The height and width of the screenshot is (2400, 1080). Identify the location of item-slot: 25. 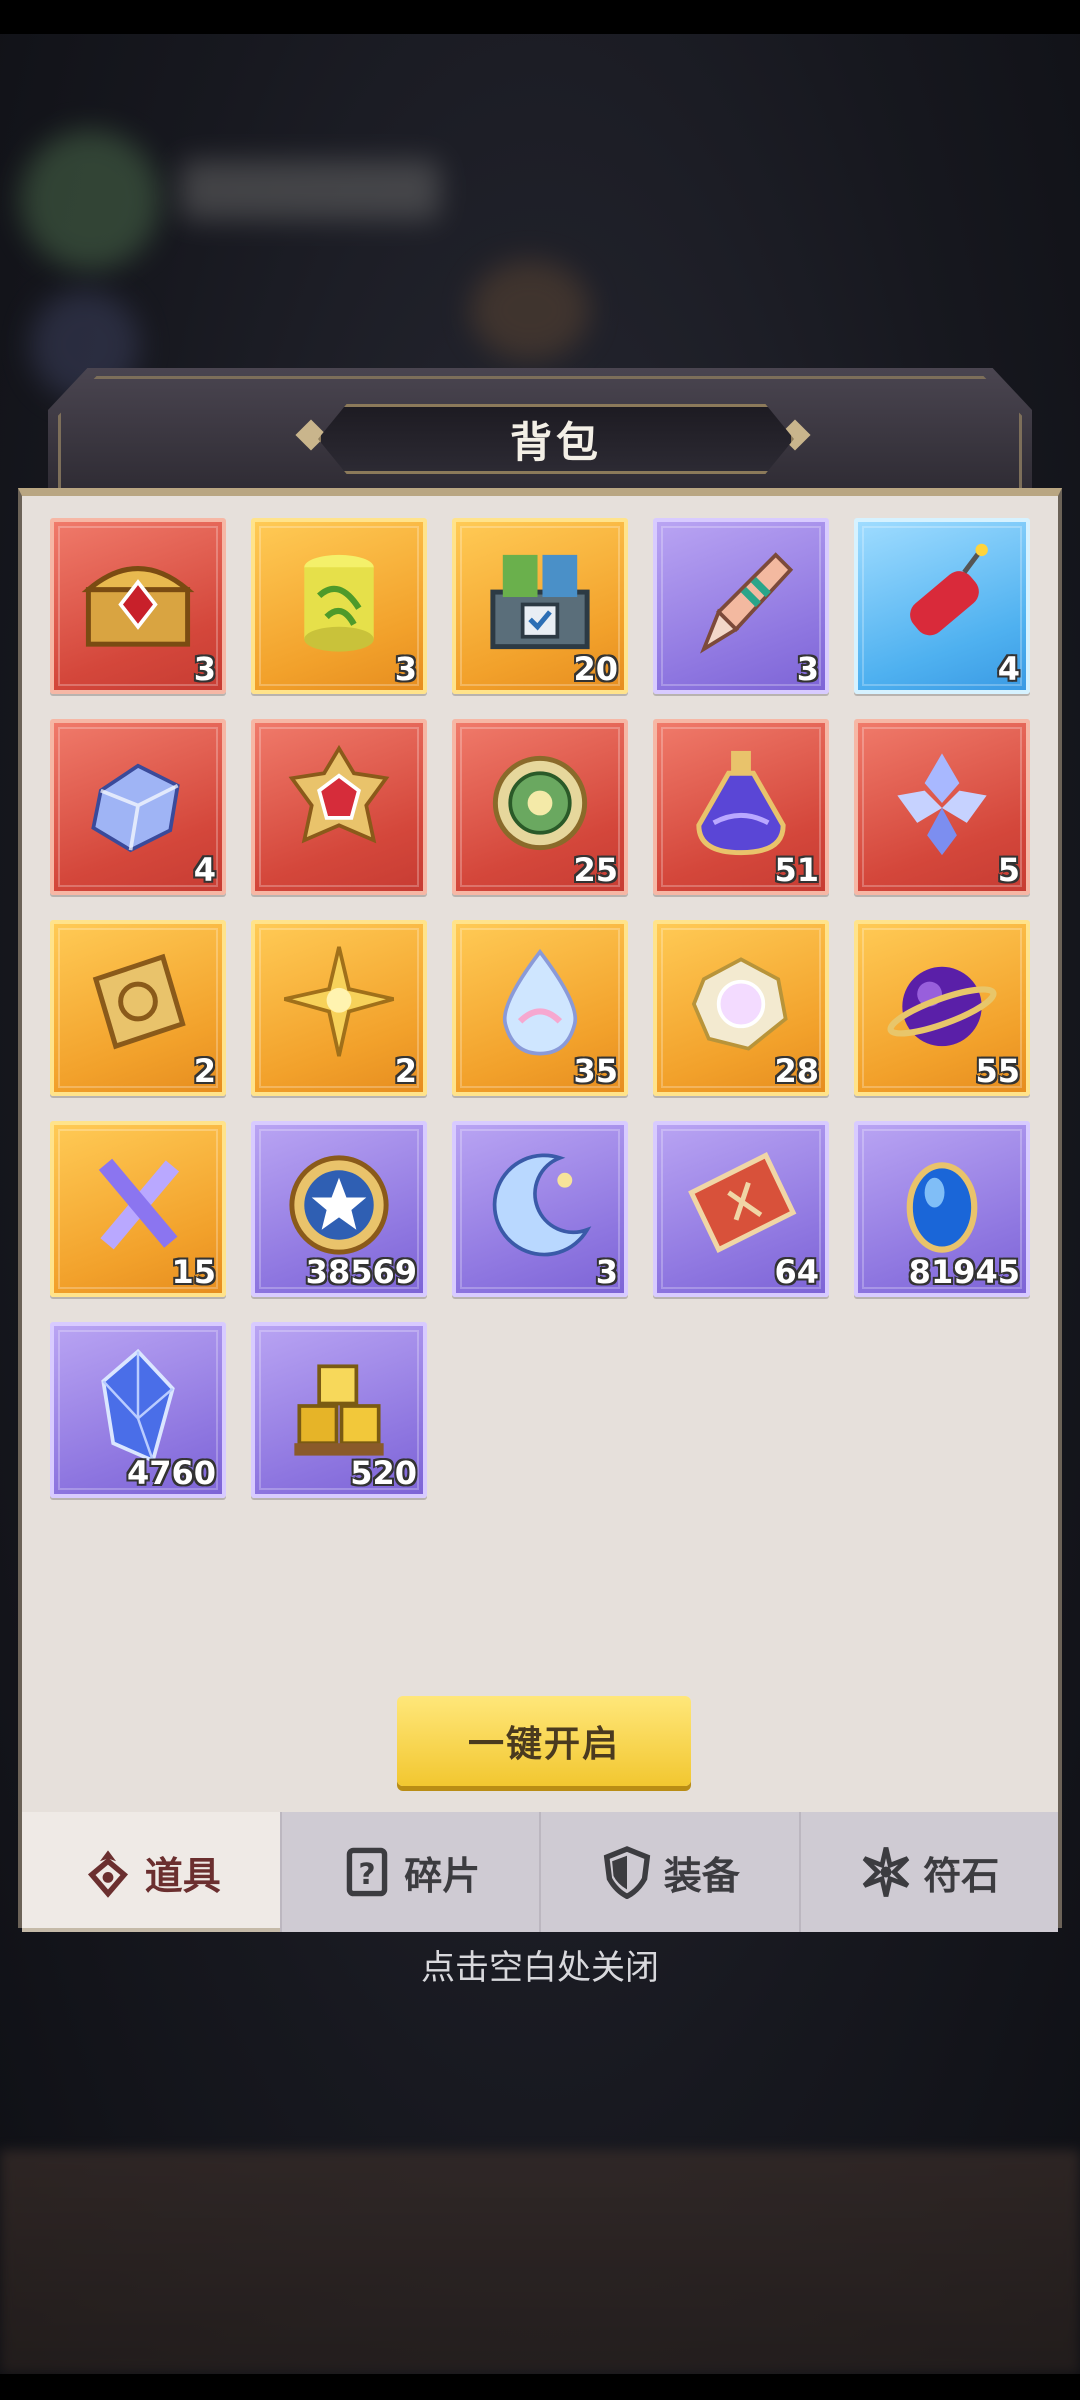
(540, 807).